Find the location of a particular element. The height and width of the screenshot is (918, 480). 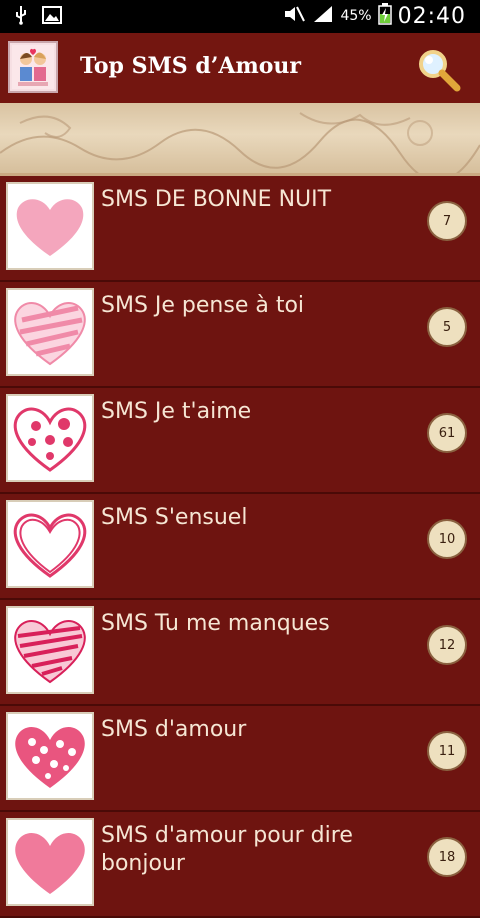

app-logo is located at coordinates (33, 67).